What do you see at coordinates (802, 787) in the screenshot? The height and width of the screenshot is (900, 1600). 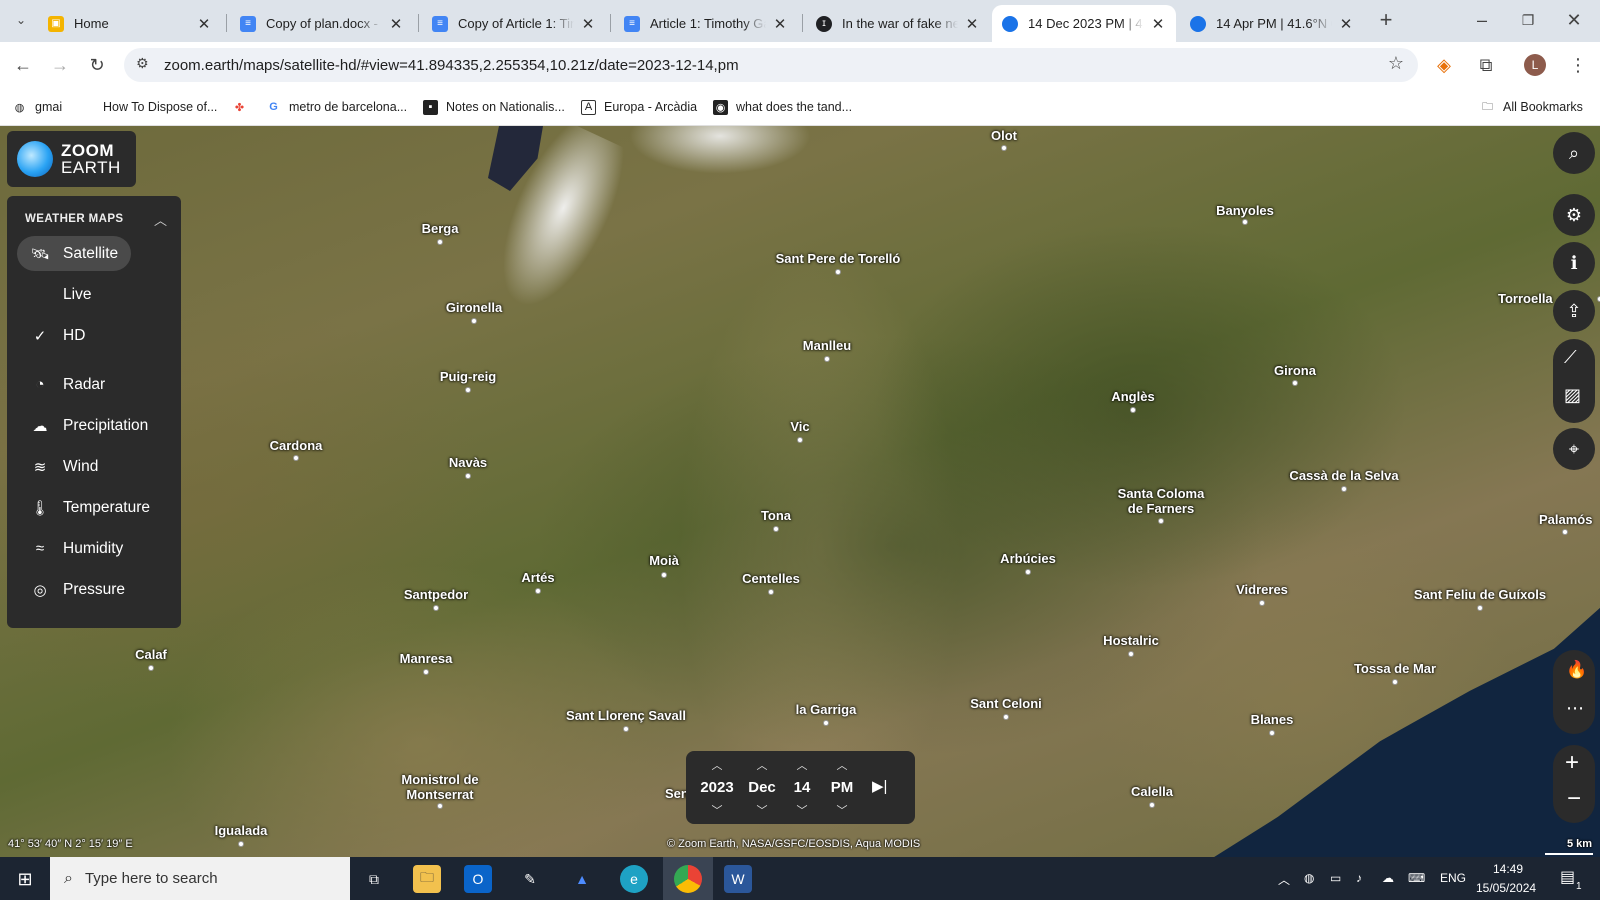 I see `day-value: 14` at bounding box center [802, 787].